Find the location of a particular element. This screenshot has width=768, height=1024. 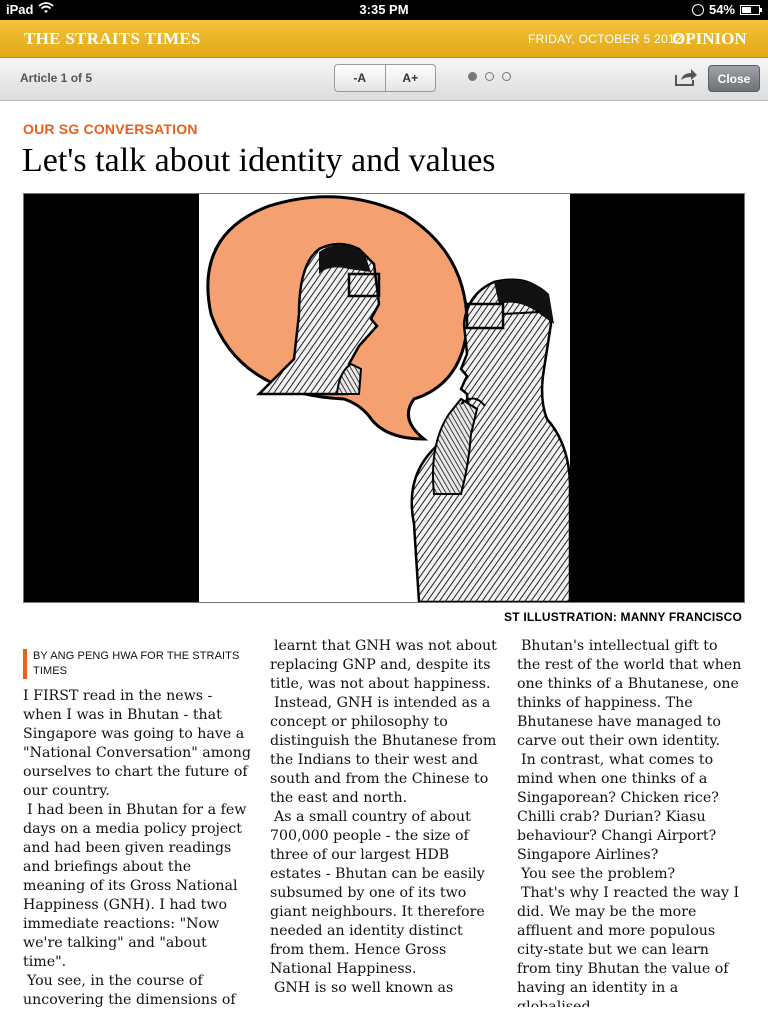

battery-percent: 54% is located at coordinates (721, 9).